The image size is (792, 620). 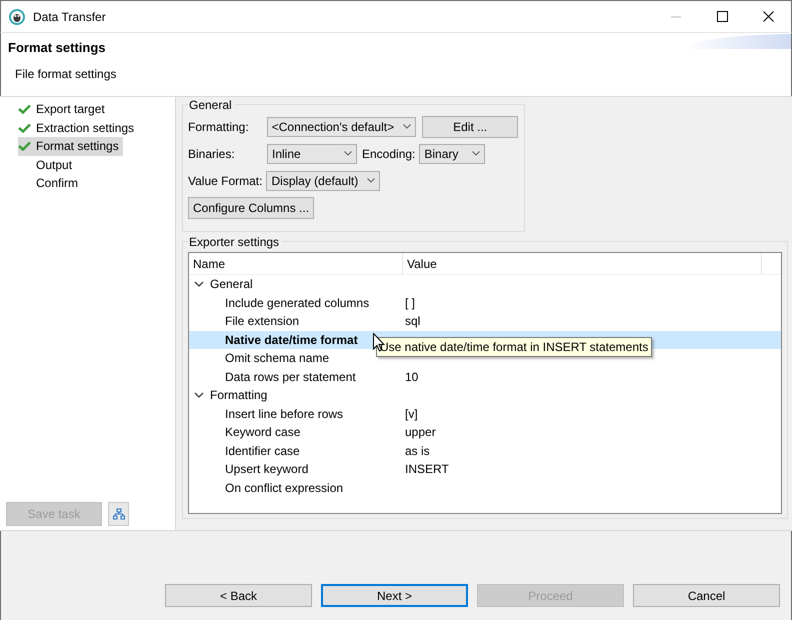 What do you see at coordinates (266, 469) in the screenshot?
I see `property-name: Upsert keyword` at bounding box center [266, 469].